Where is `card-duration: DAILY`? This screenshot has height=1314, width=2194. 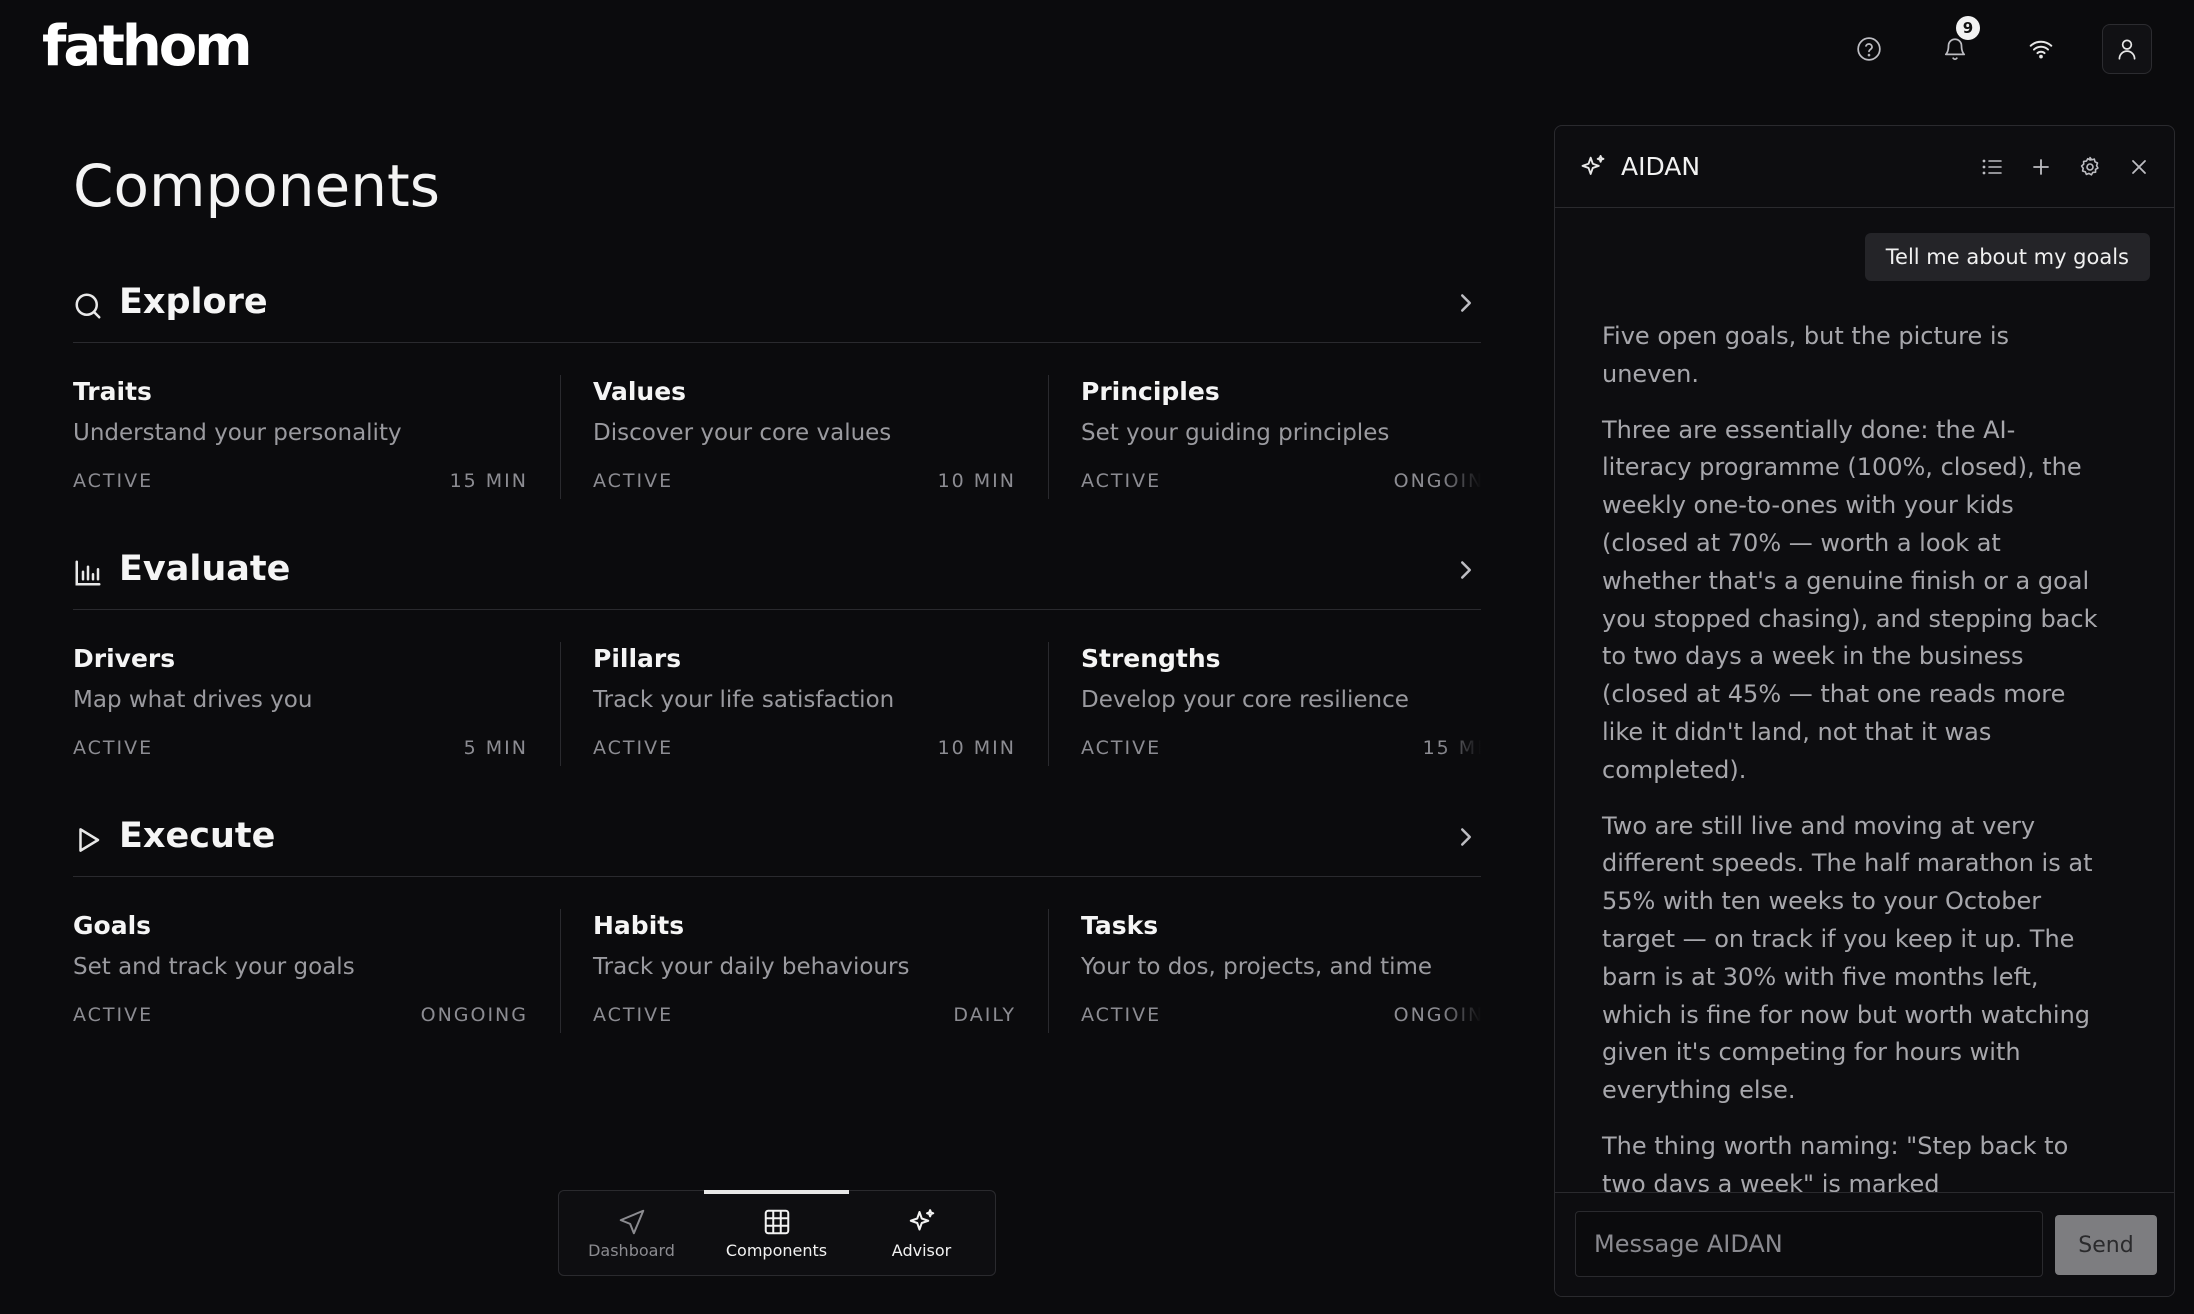
card-duration: DAILY is located at coordinates (984, 1015).